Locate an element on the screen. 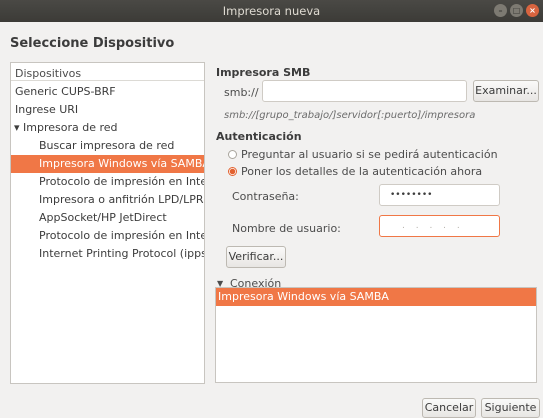  device-item-generic-cups-brf: Generic CUPS-BRF is located at coordinates (107, 92).